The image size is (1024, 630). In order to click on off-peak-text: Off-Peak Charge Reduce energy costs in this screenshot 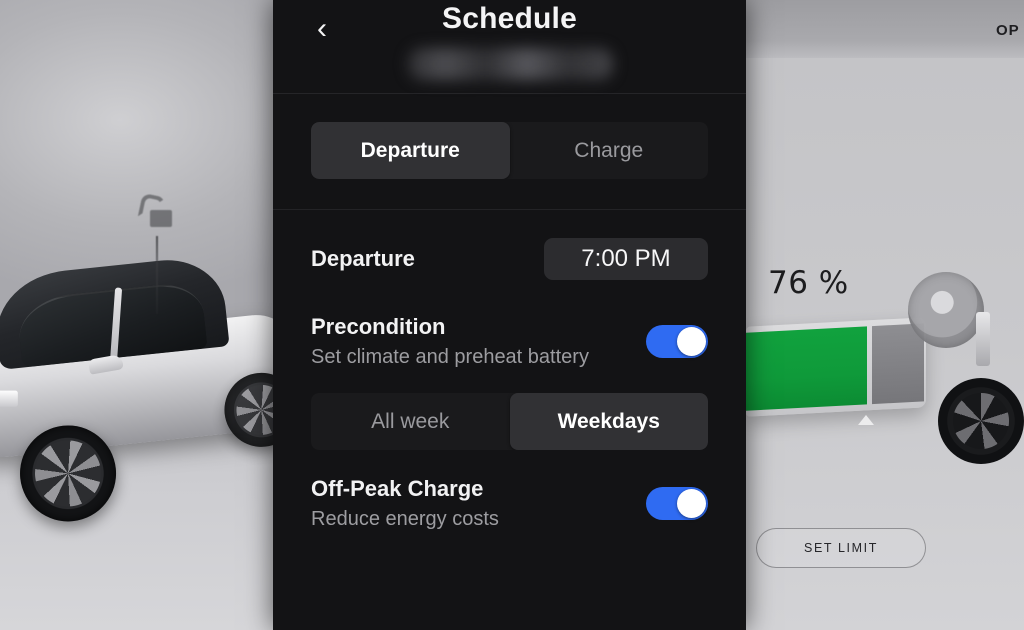, I will do `click(405, 503)`.